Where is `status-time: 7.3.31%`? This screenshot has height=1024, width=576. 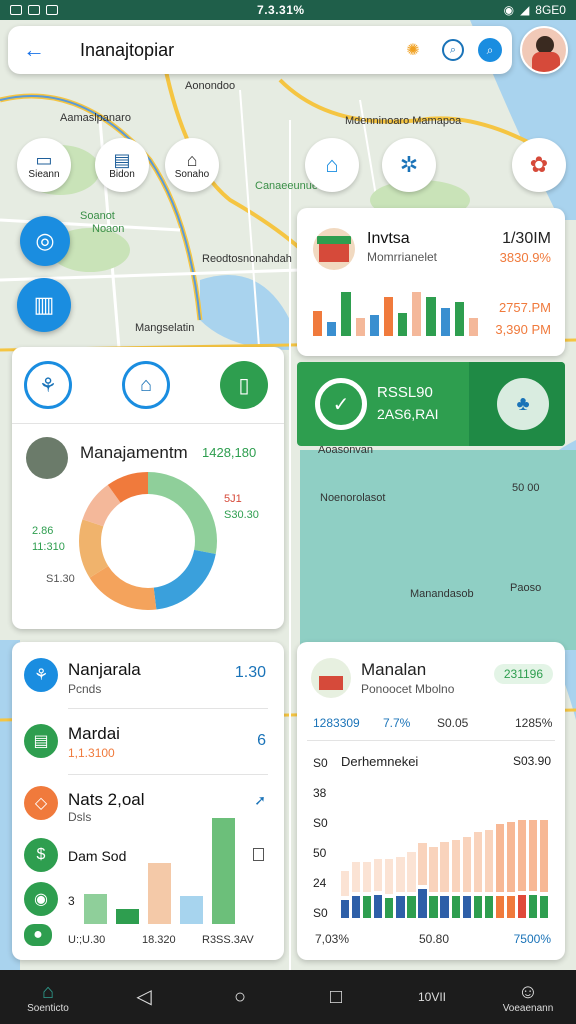 status-time: 7.3.31% is located at coordinates (281, 10).